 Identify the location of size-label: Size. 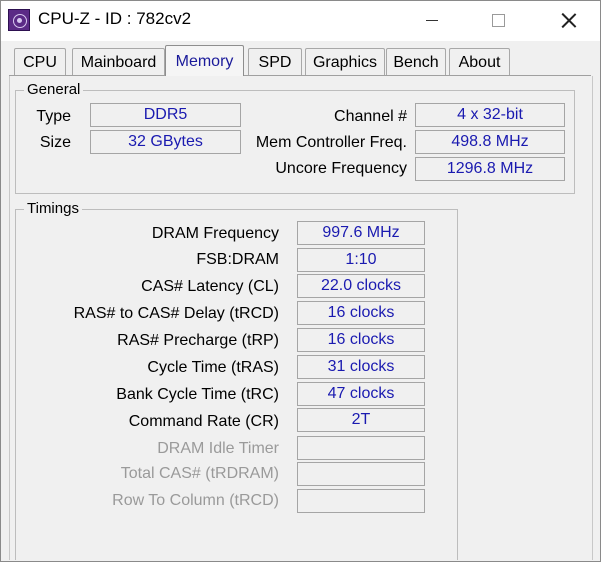
(55, 142).